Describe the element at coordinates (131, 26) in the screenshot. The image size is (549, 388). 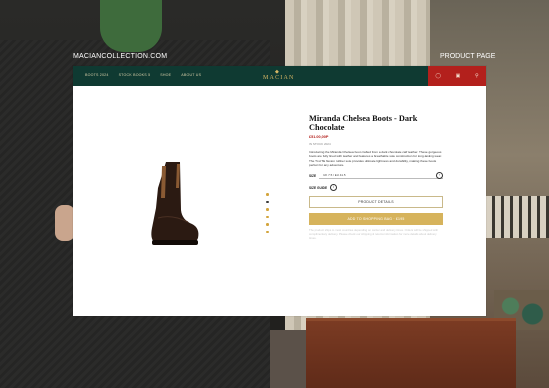
I see `background-person-shirt` at that location.